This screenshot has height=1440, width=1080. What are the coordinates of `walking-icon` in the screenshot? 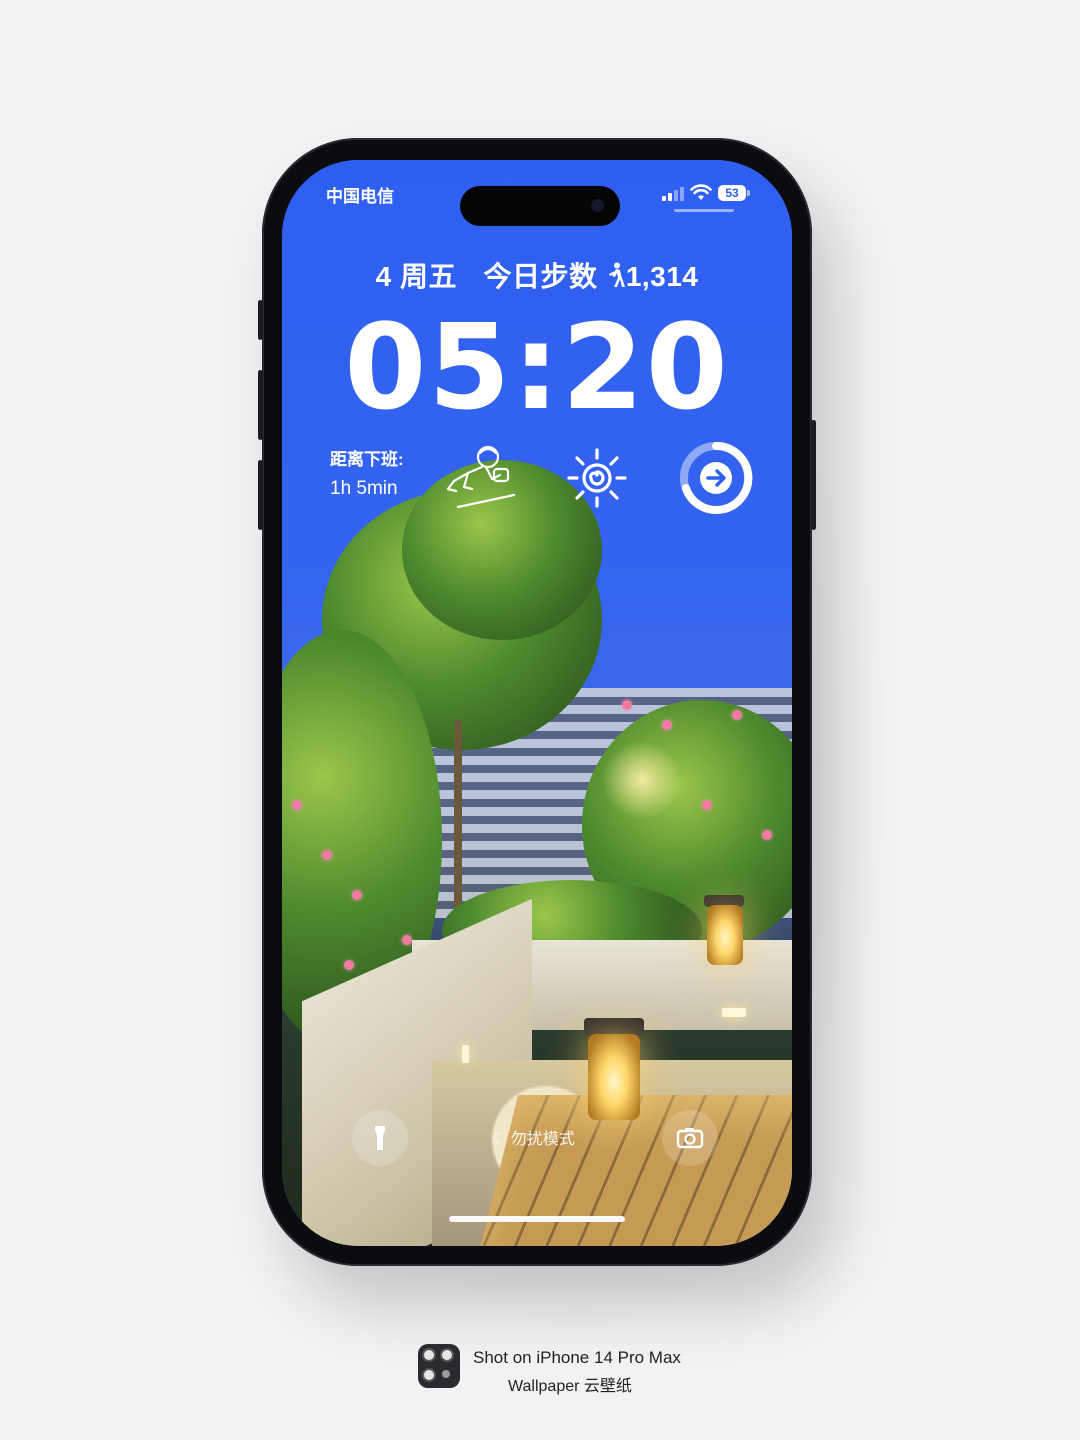 It's located at (616, 274).